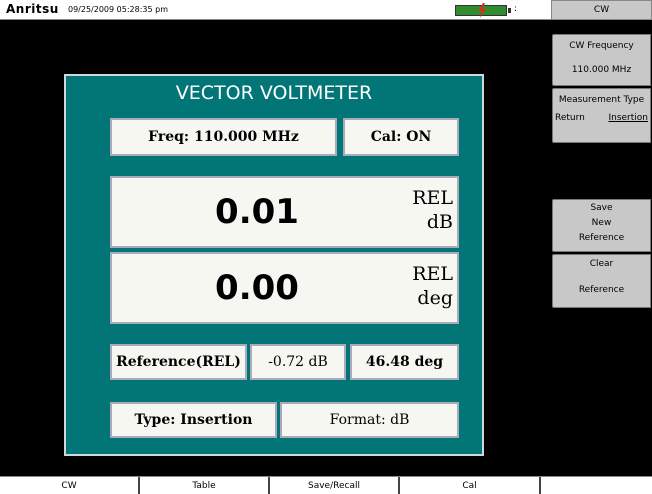  I want to click on reference-line: Reference, so click(601, 238).